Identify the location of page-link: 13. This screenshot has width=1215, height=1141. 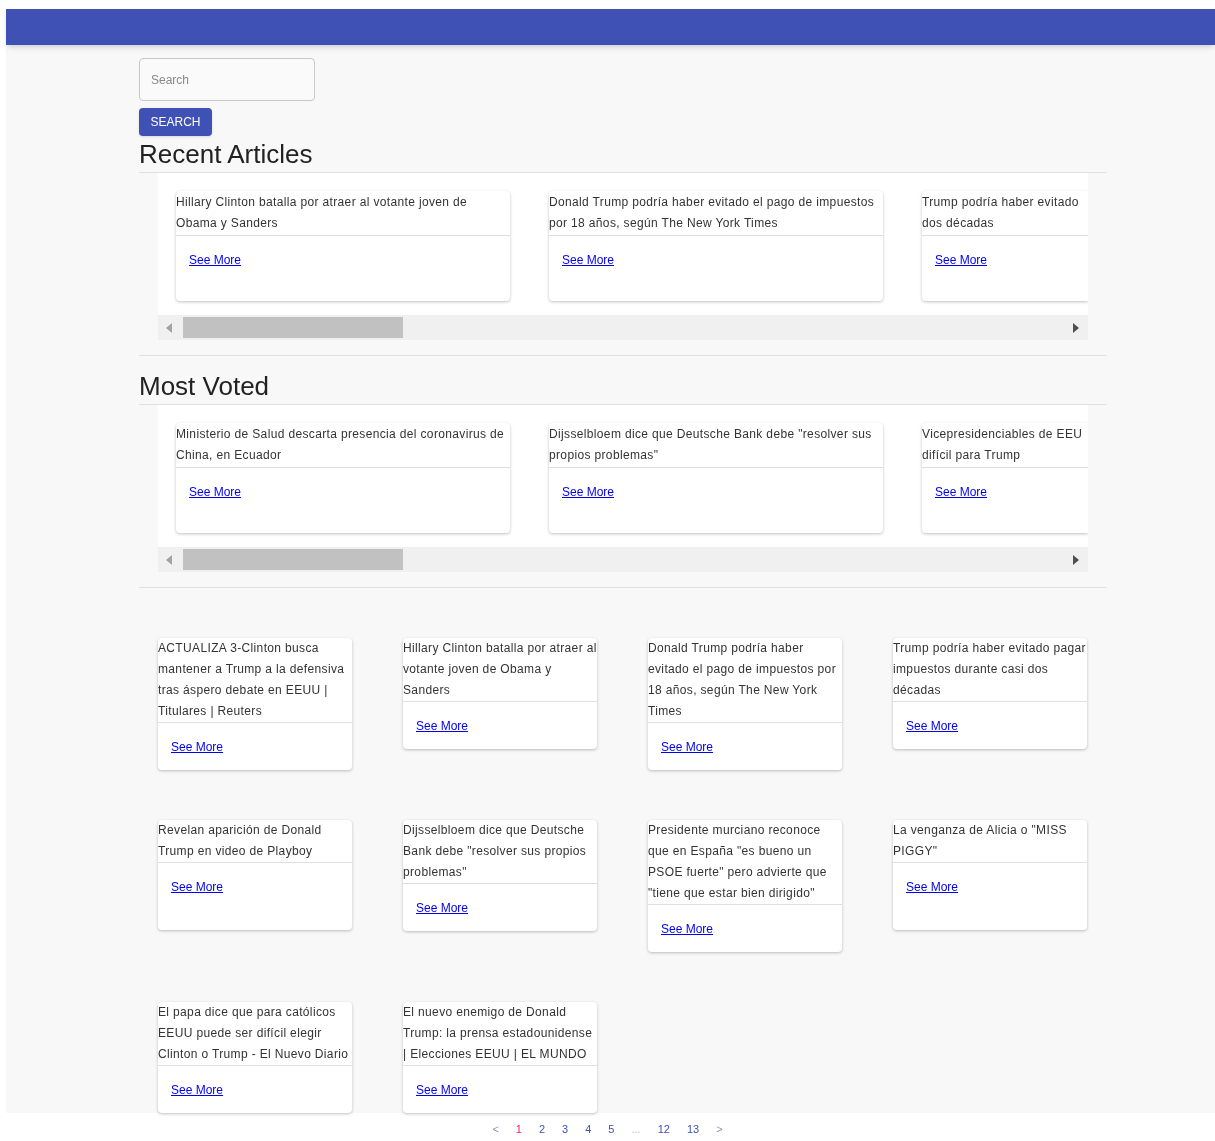
(693, 1129).